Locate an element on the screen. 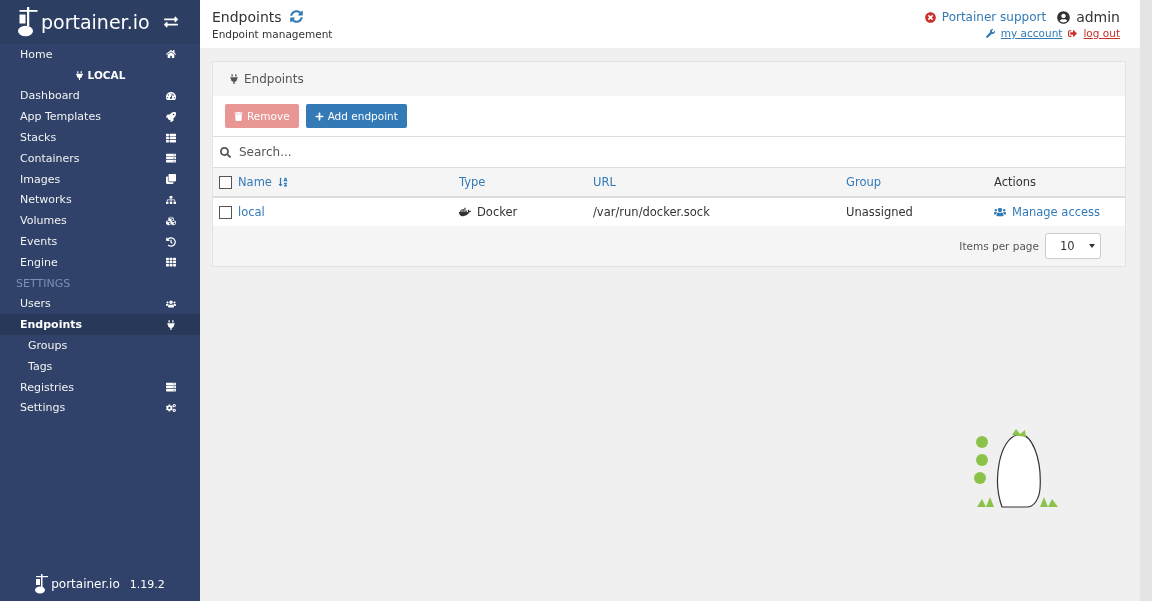 The width and height of the screenshot is (1152, 601). swap-icon is located at coordinates (171, 22).